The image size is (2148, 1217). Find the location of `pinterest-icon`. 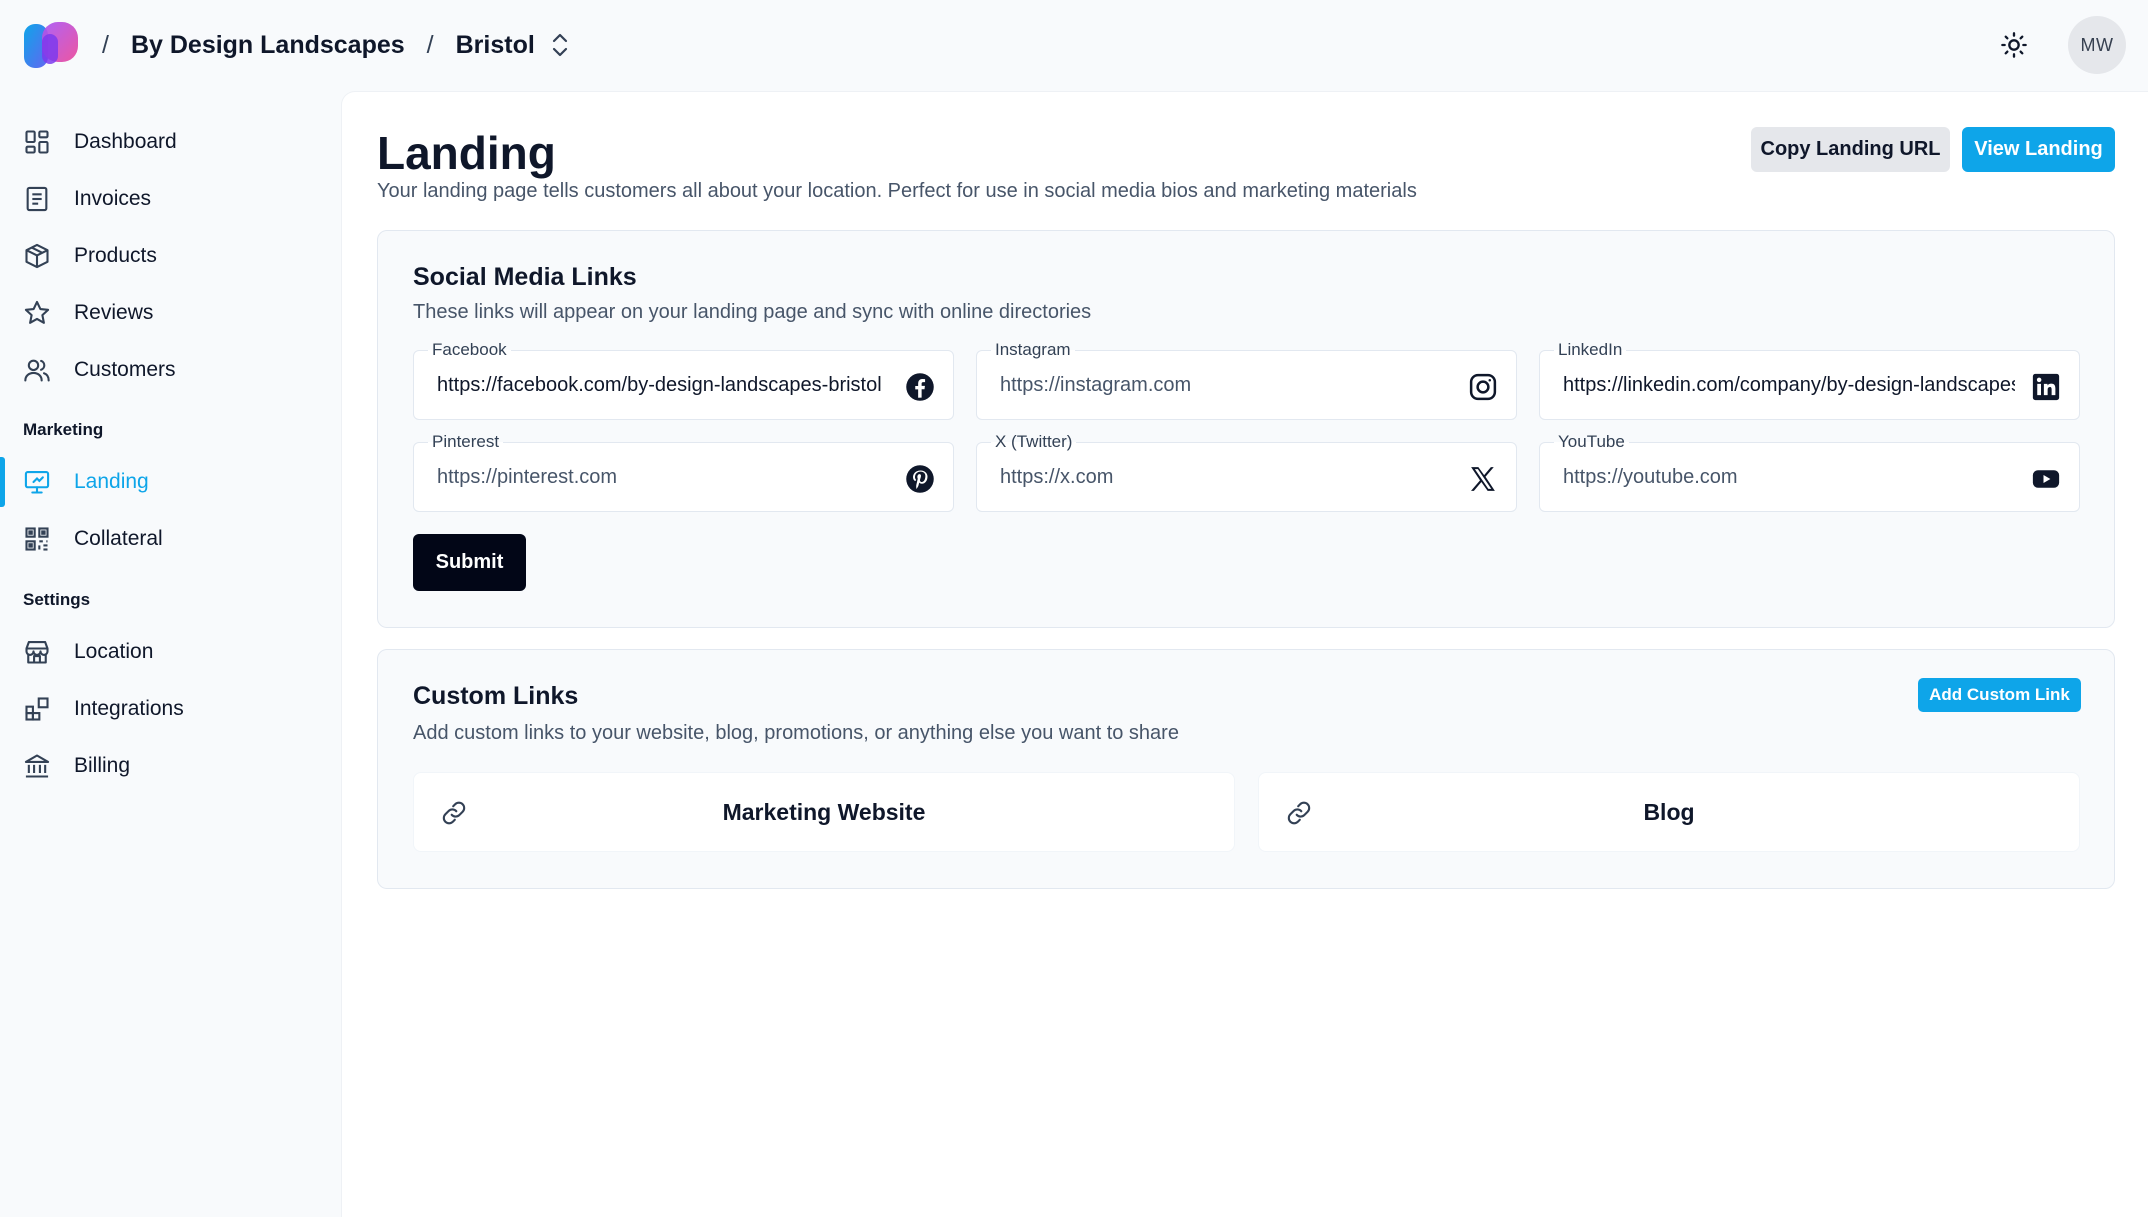

pinterest-icon is located at coordinates (920, 479).